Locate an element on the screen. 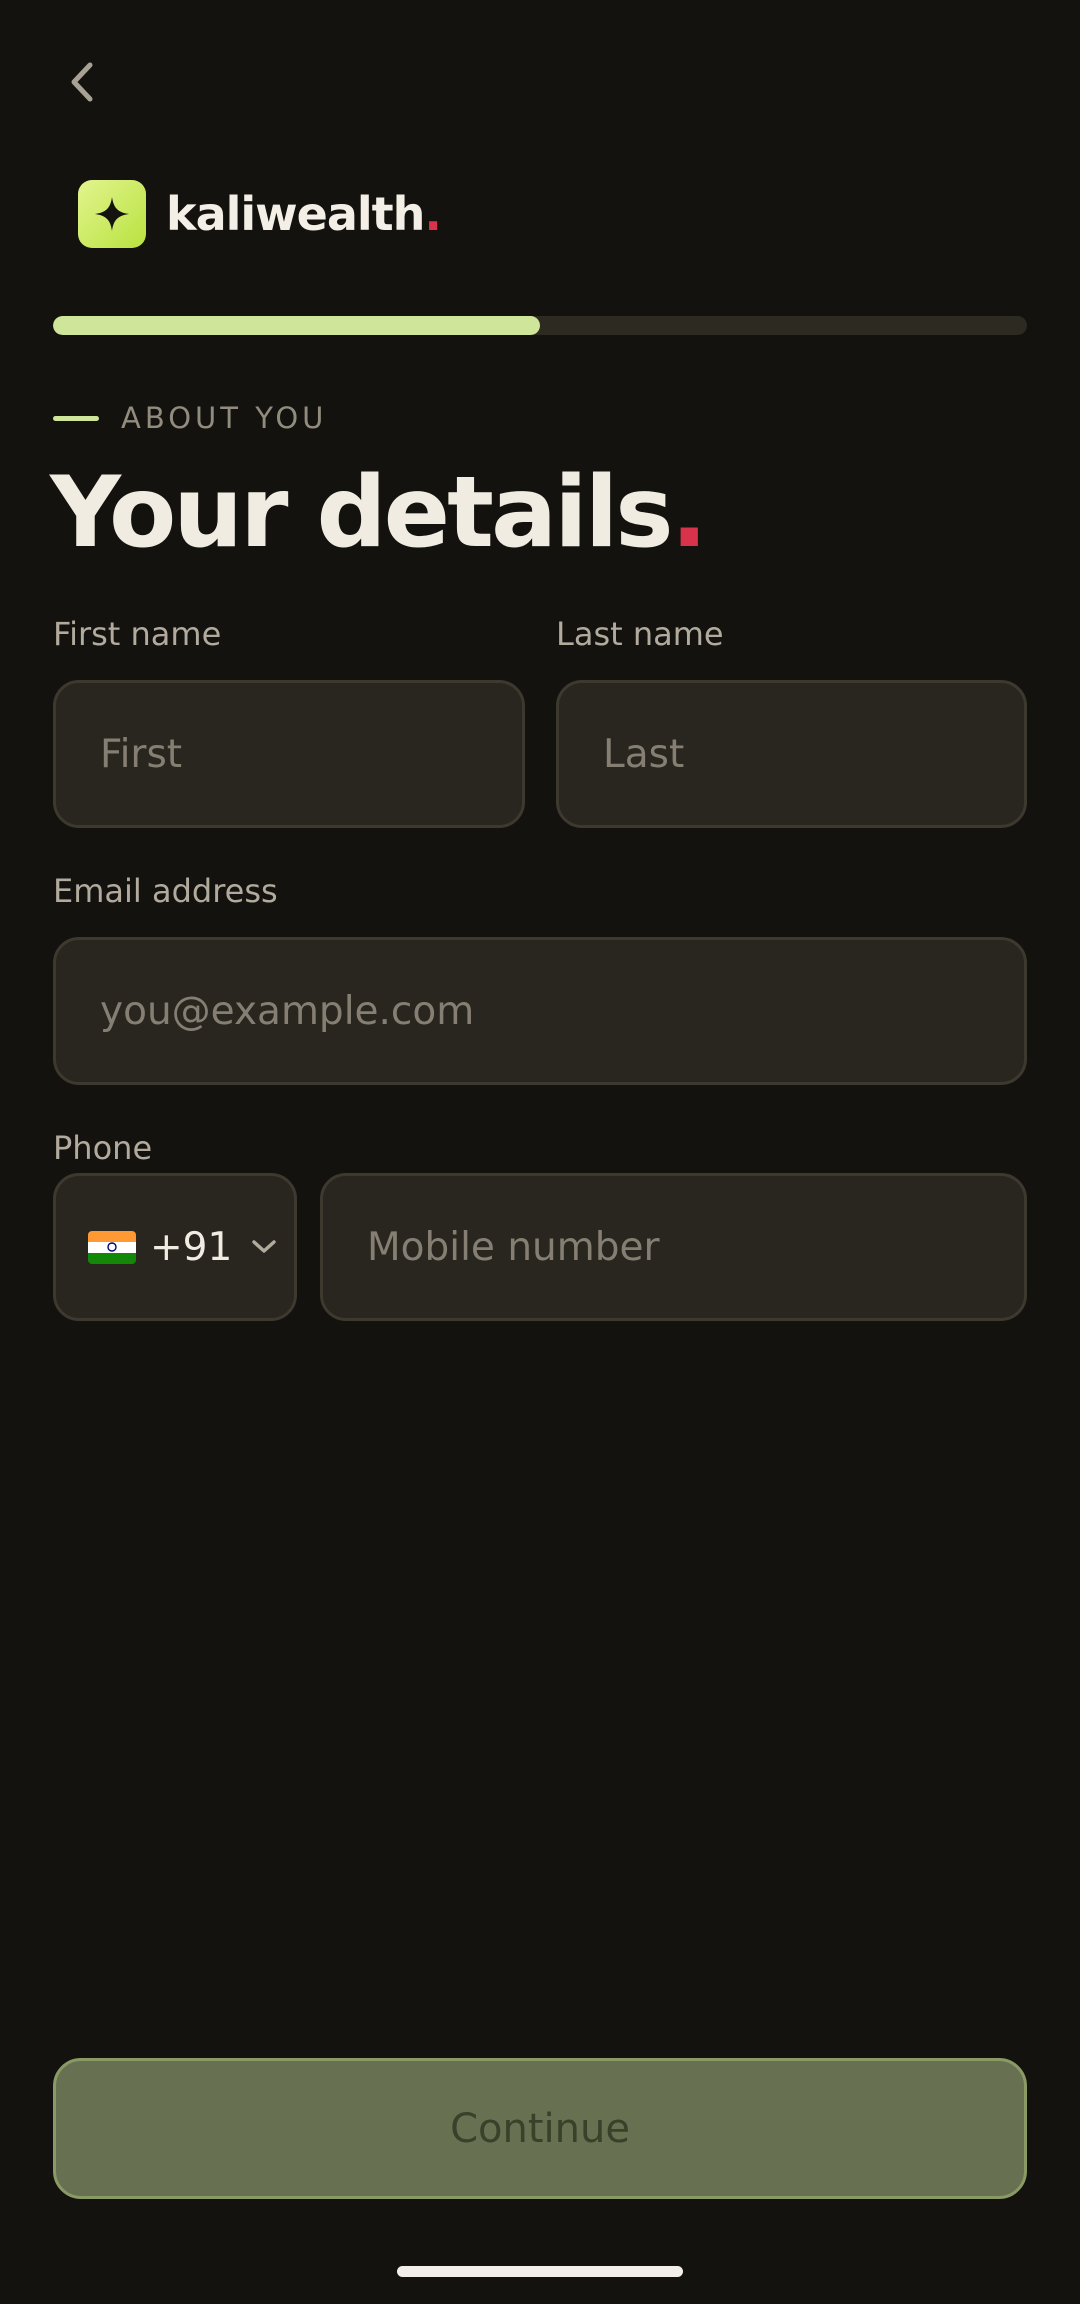  progress-bar is located at coordinates (540, 325).